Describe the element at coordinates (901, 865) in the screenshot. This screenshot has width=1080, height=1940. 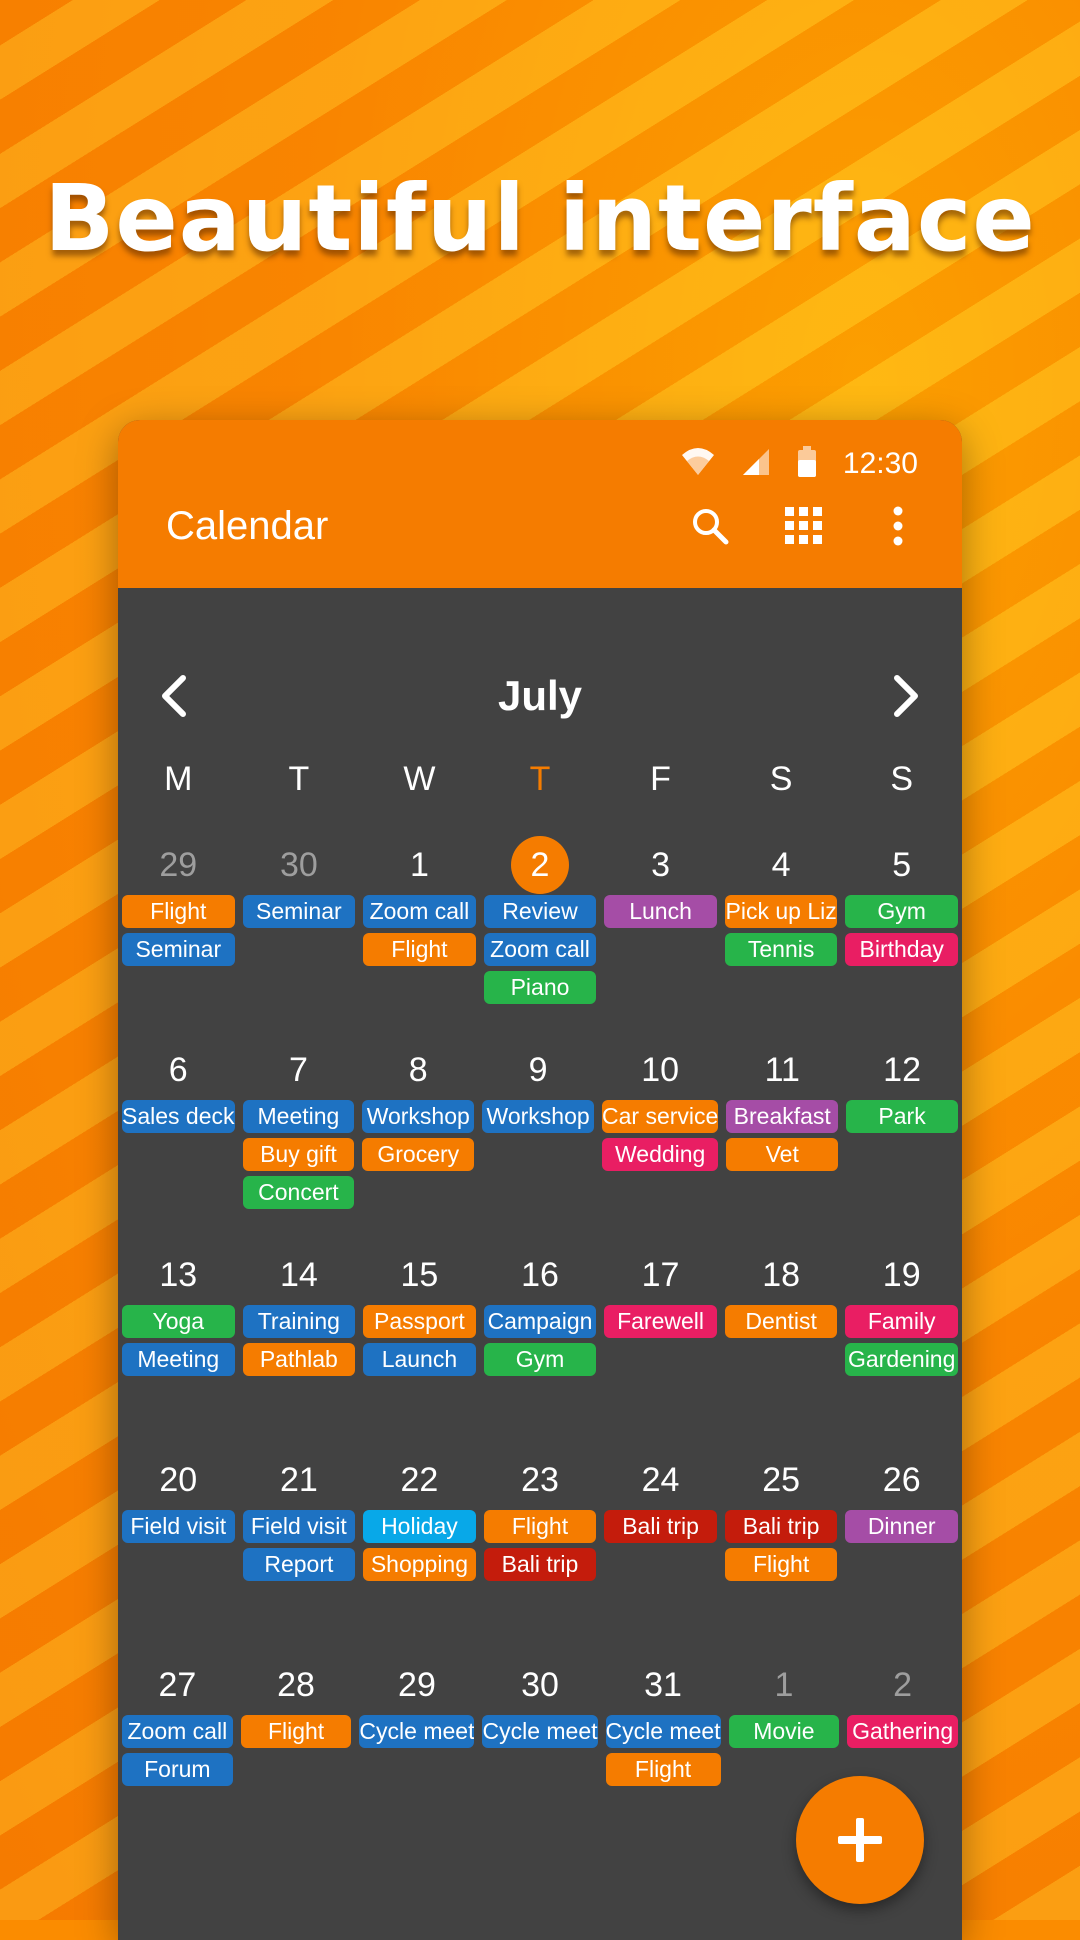
I see `day-number: 5` at that location.